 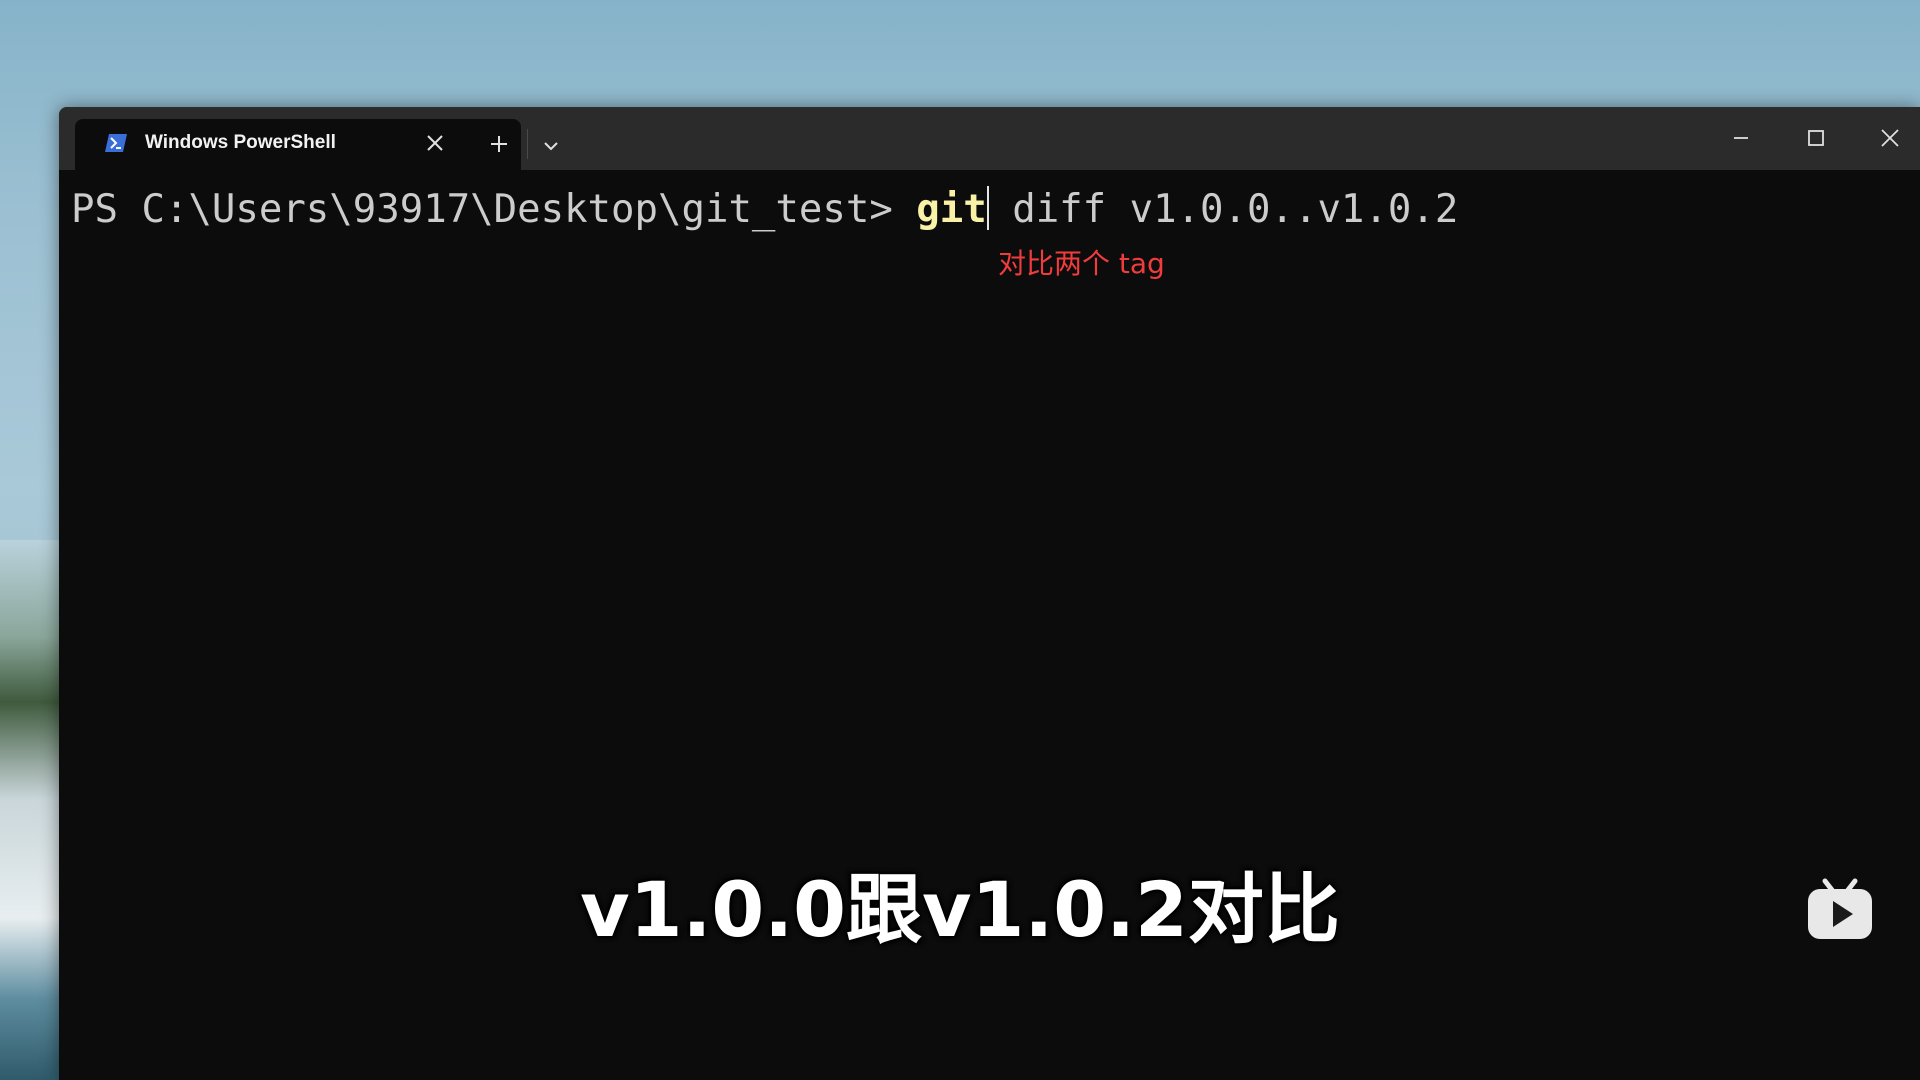 I want to click on plus-icon, so click(x=499, y=144).